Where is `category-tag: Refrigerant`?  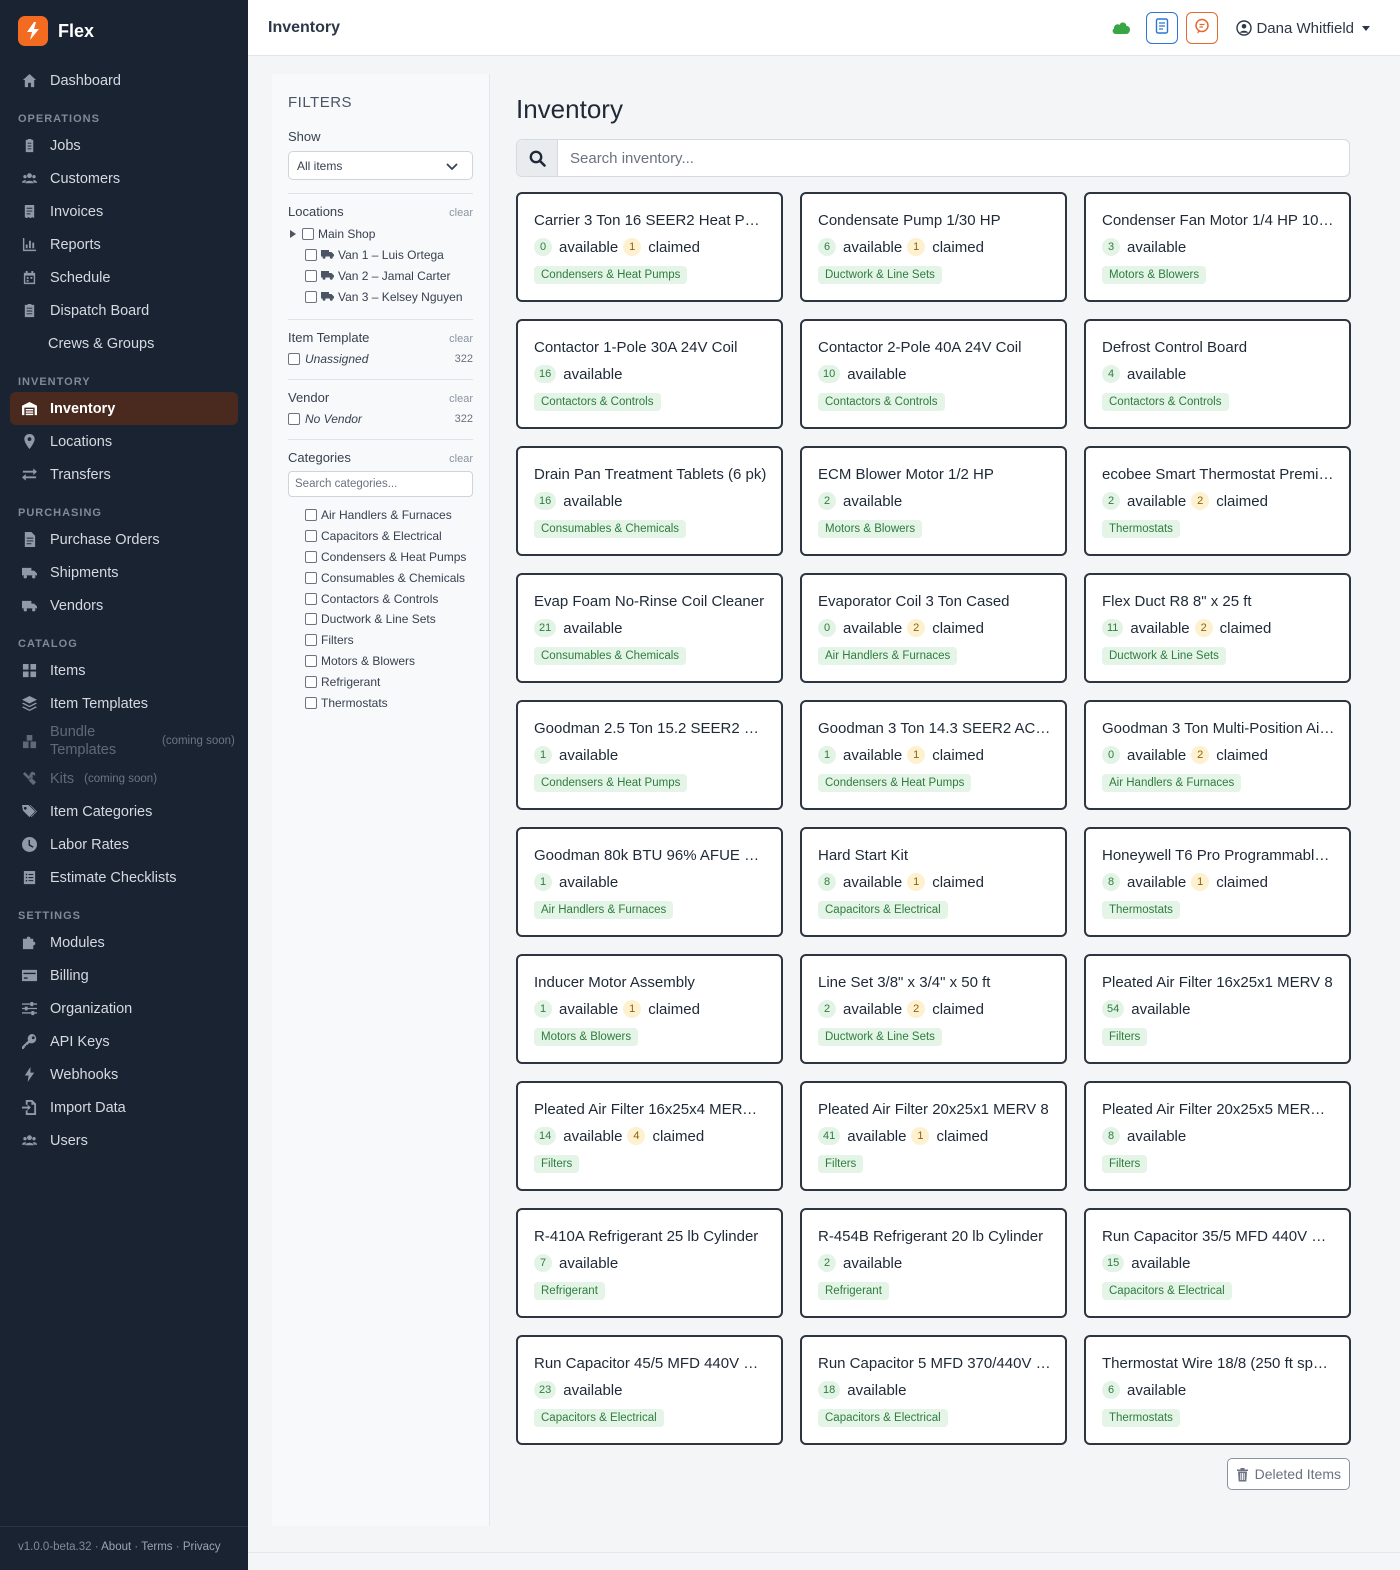 category-tag: Refrigerant is located at coordinates (569, 1291).